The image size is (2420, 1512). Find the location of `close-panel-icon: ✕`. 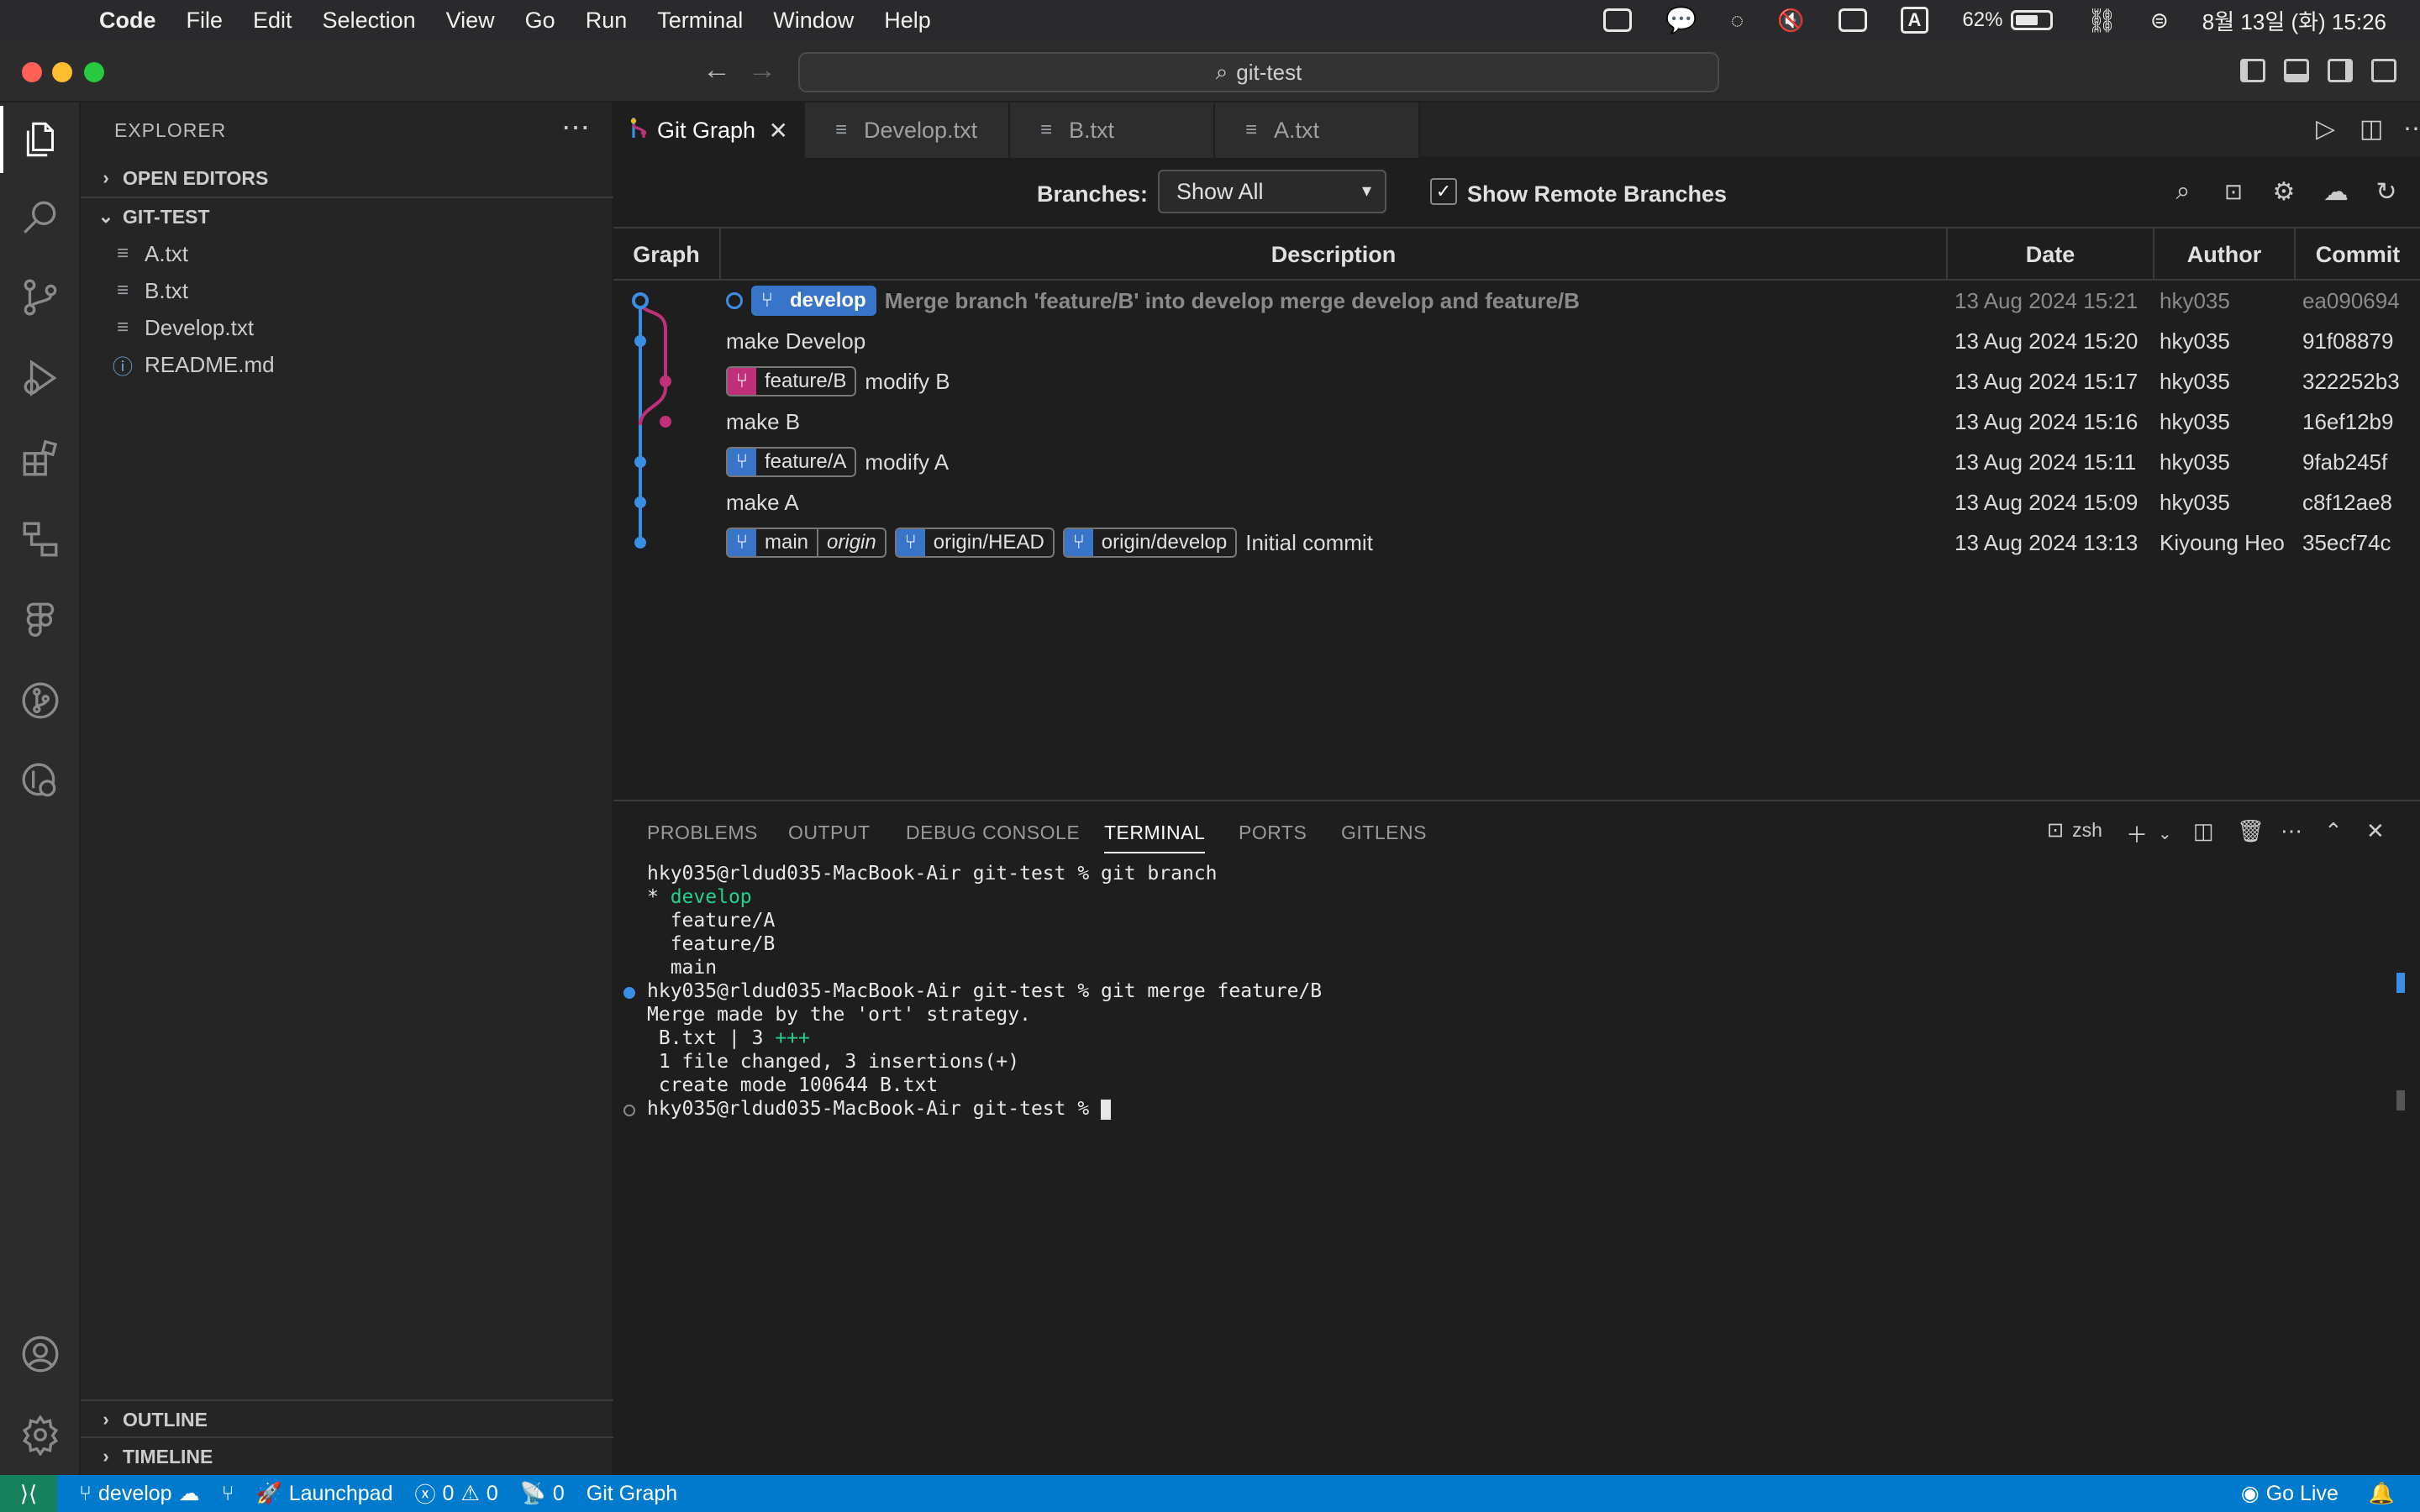

close-panel-icon: ✕ is located at coordinates (2375, 831).